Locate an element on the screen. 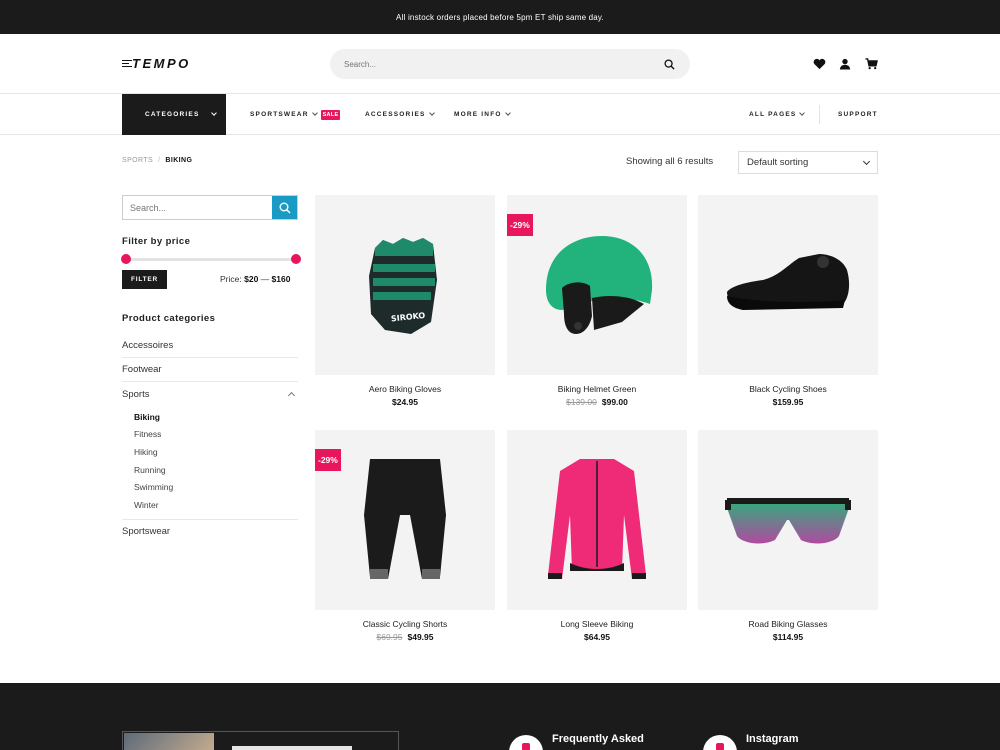 This screenshot has width=1000, height=750. product-name: Classic Cycling Shorts is located at coordinates (405, 624).